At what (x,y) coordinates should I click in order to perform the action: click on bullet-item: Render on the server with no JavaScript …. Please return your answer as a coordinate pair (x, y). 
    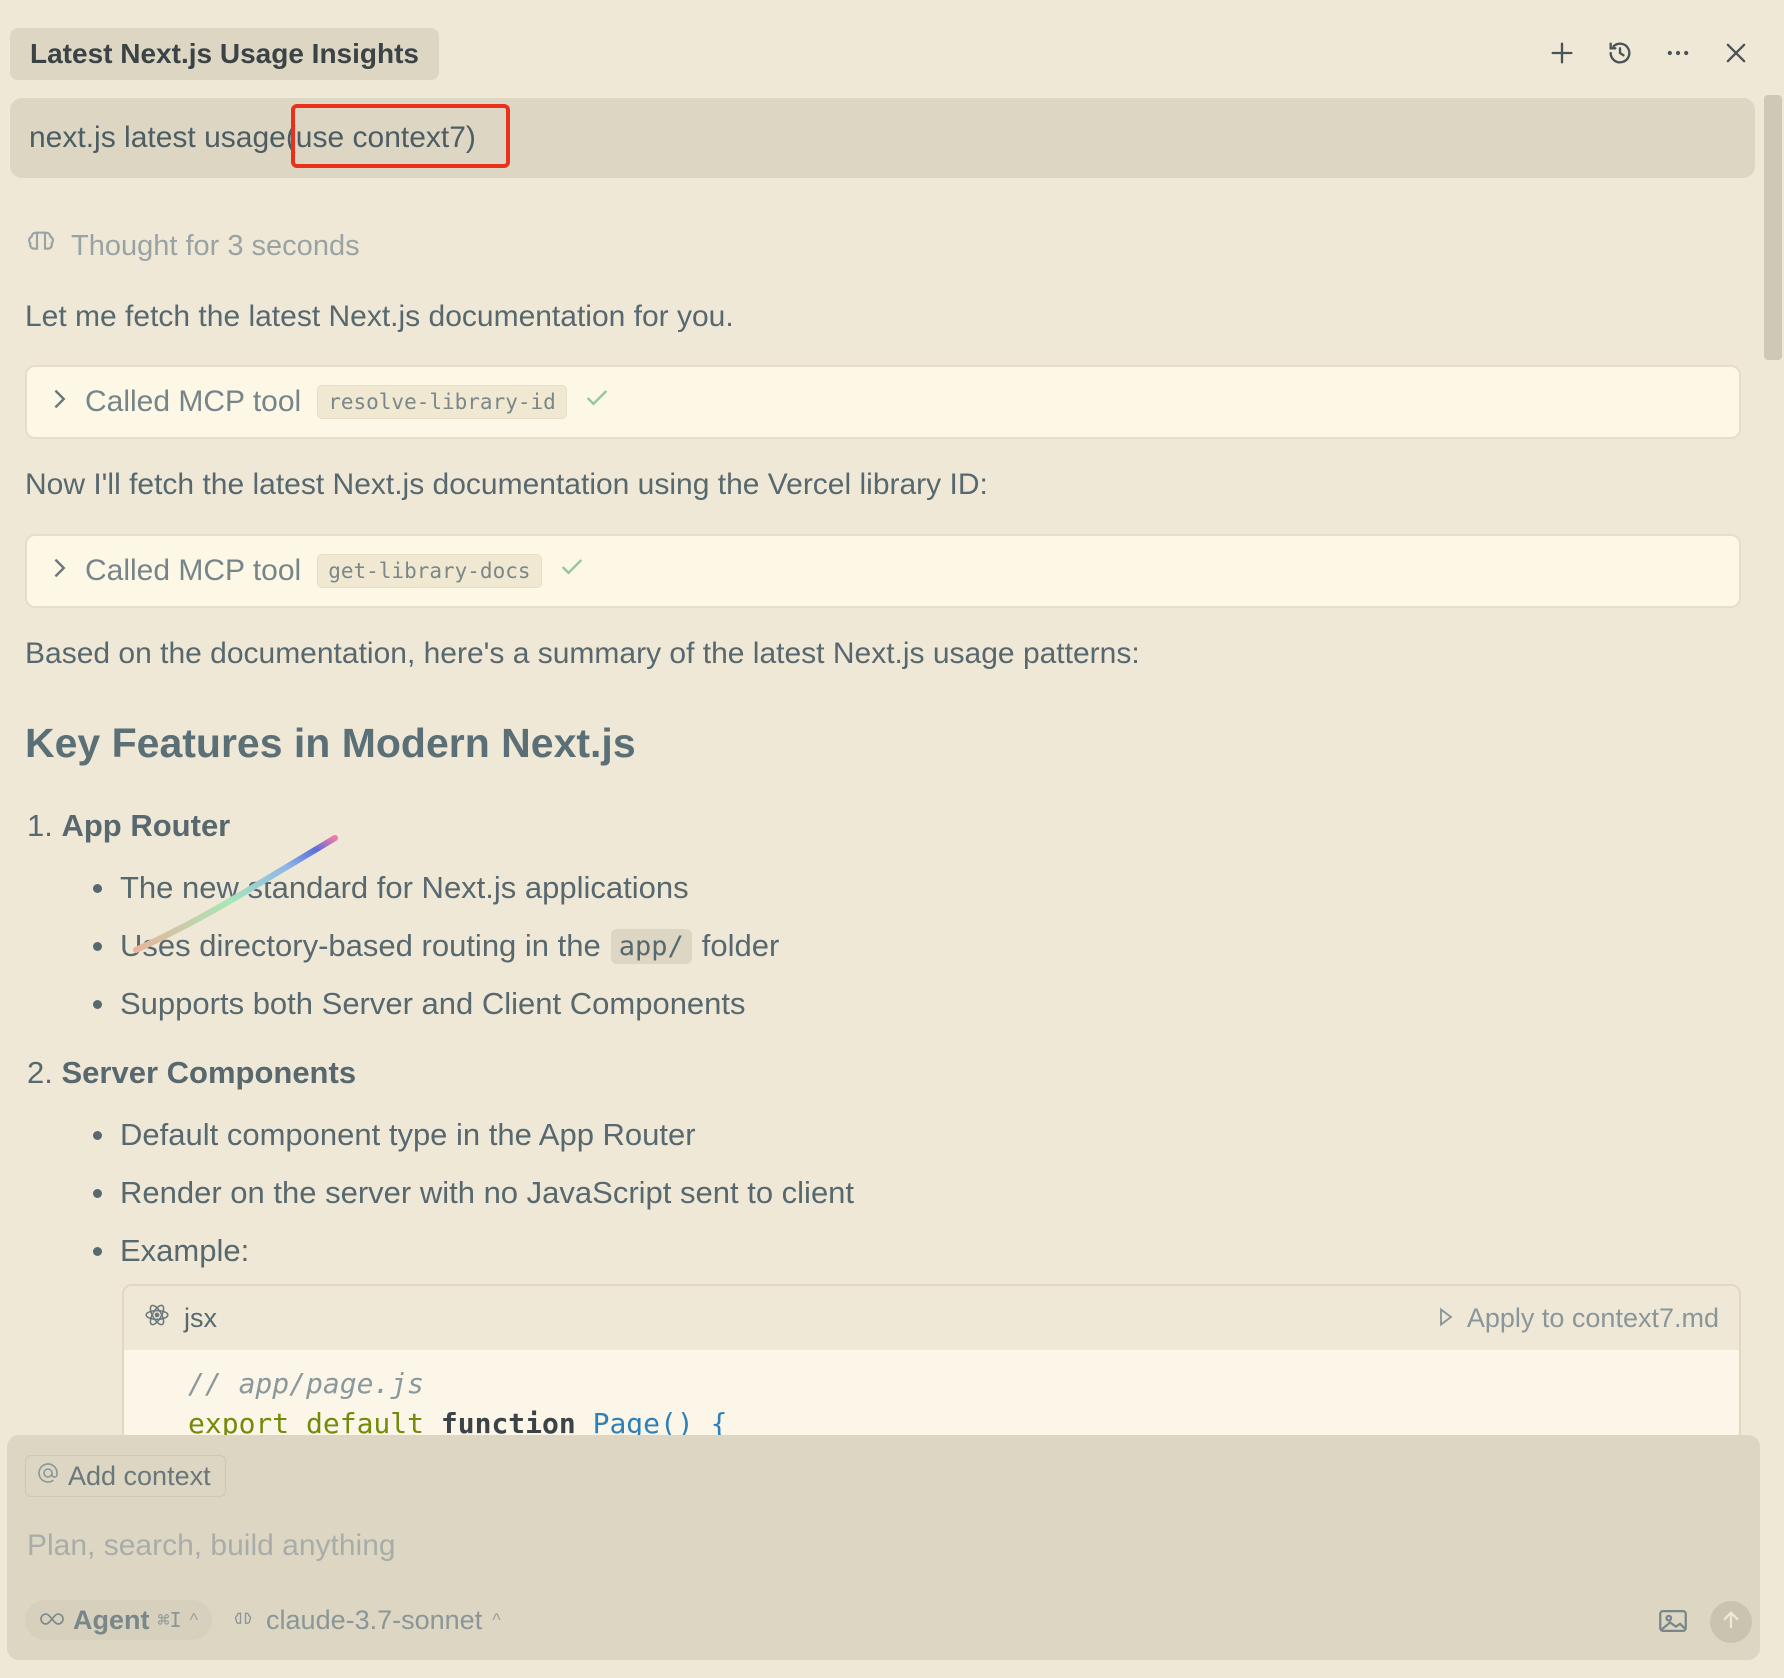
    Looking at the image, I should click on (473, 1193).